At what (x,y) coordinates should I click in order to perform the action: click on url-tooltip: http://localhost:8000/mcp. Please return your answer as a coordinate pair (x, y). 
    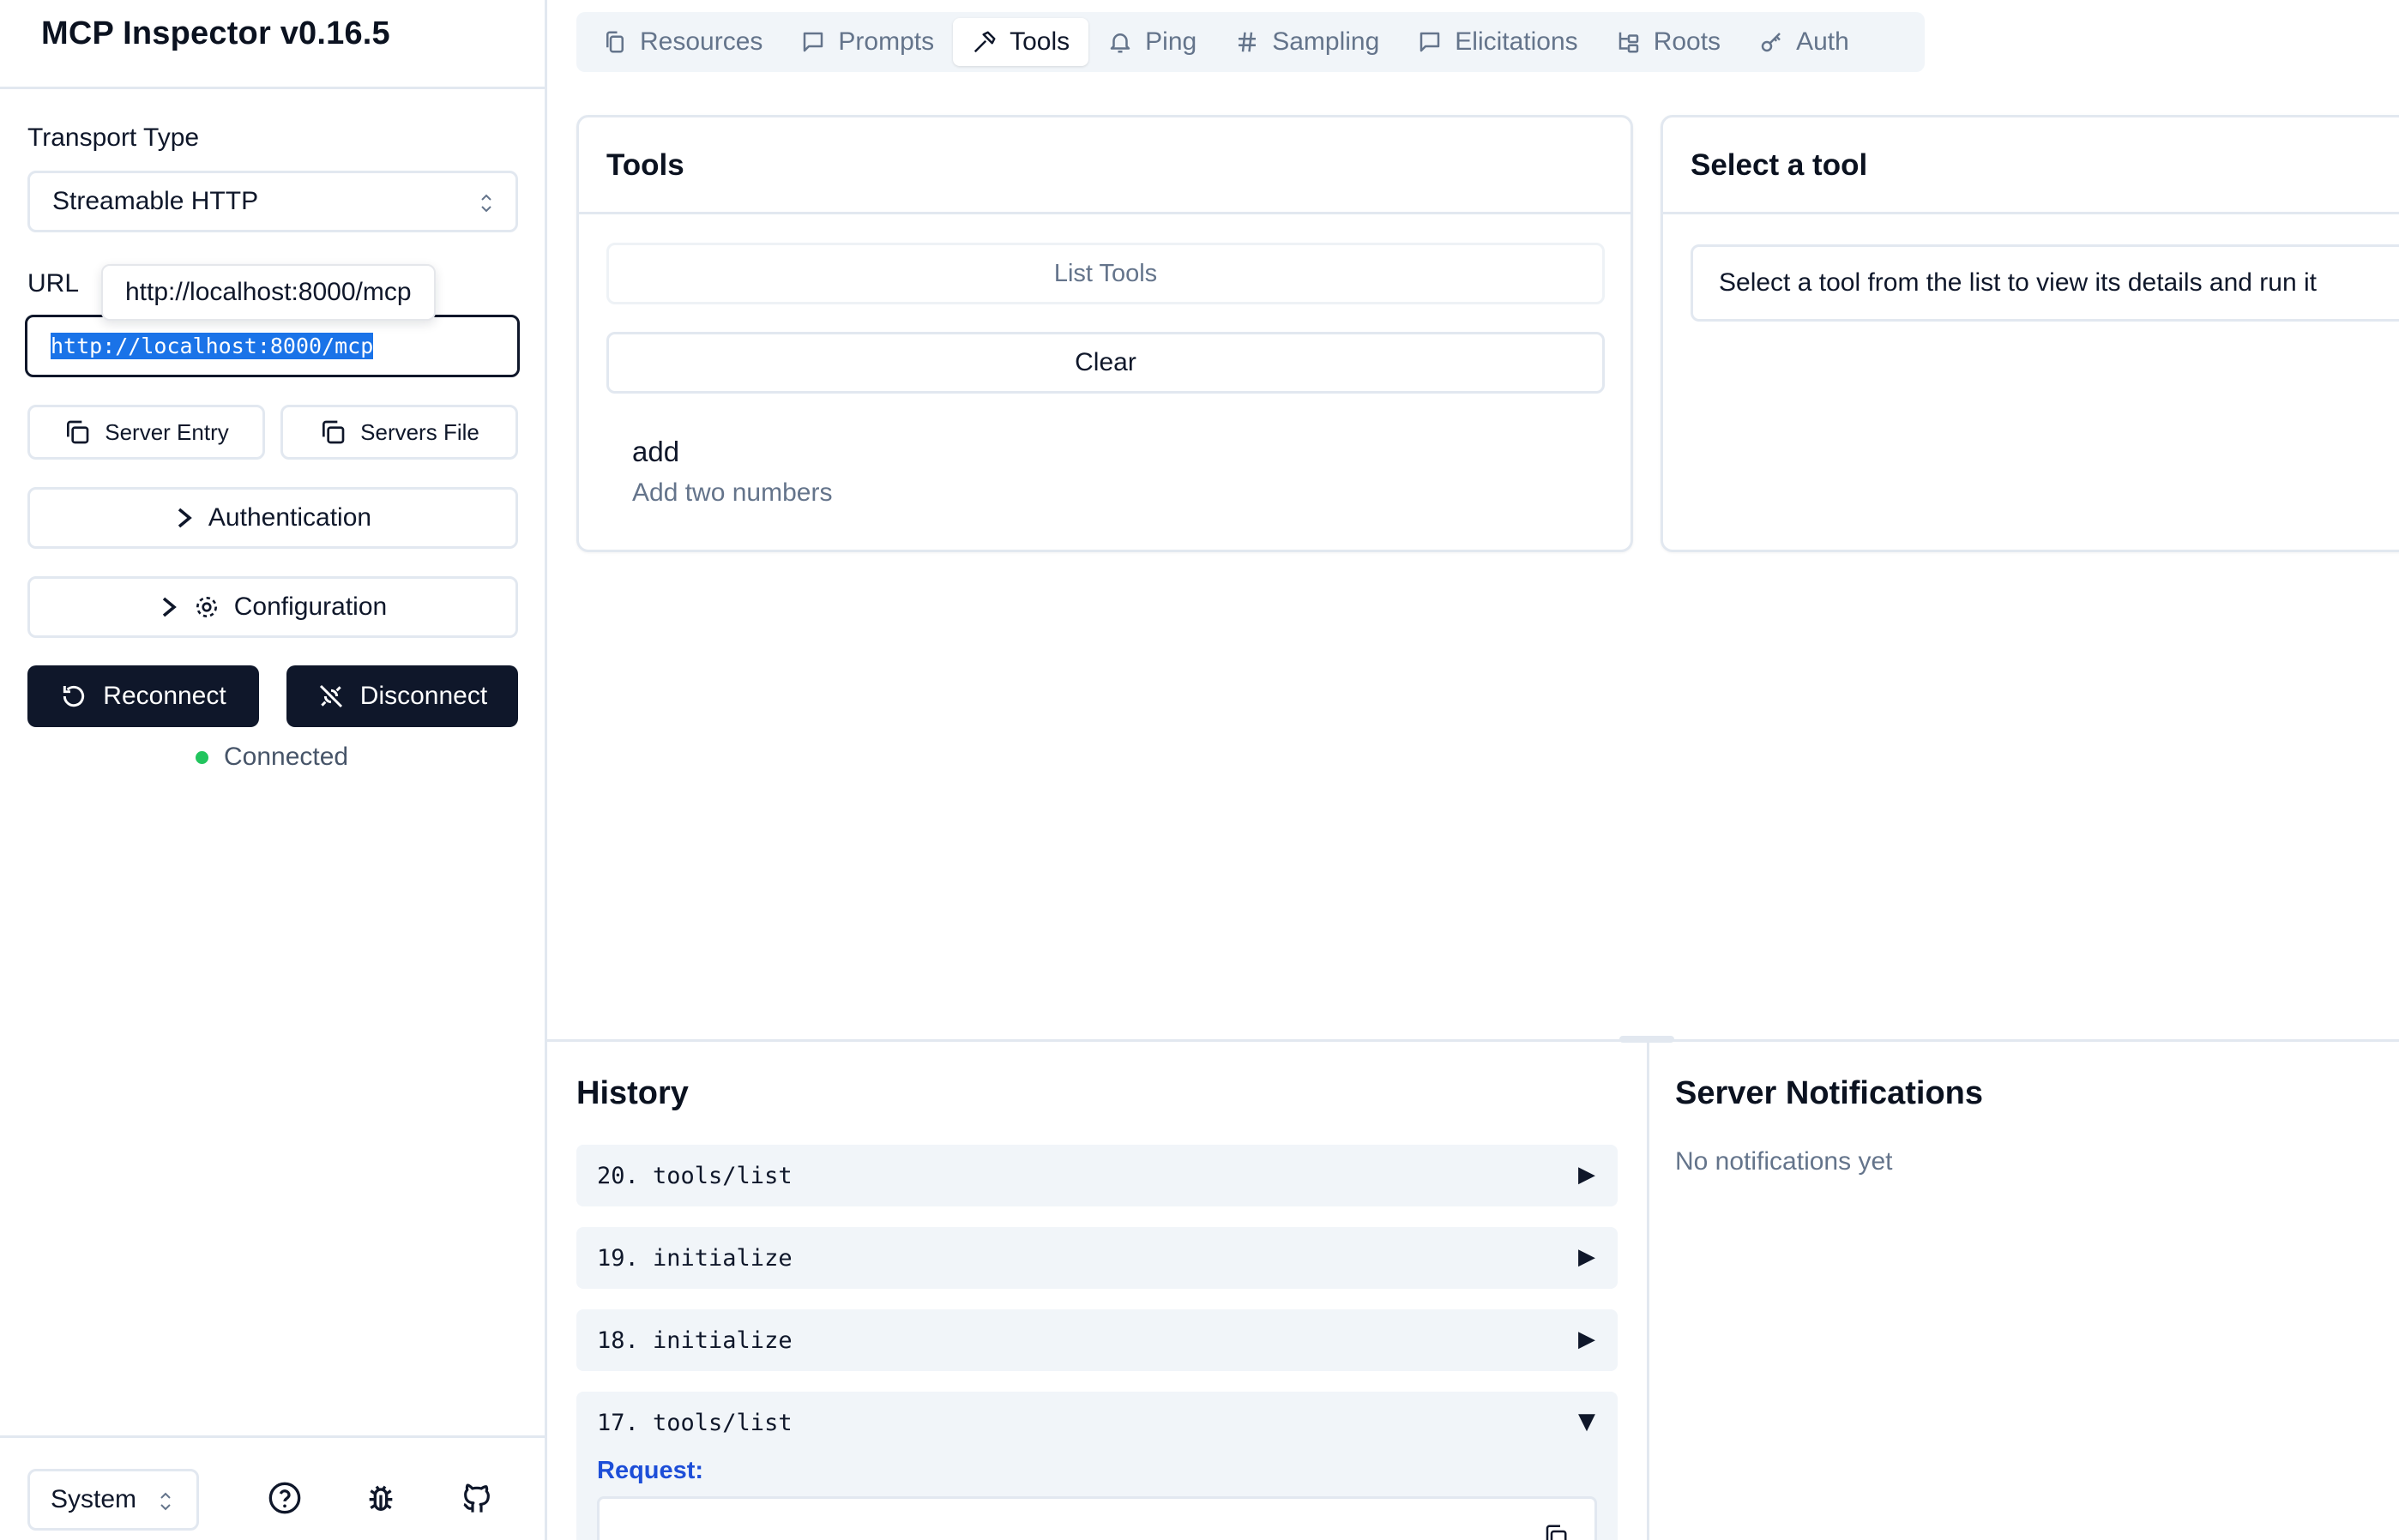
    Looking at the image, I should click on (268, 292).